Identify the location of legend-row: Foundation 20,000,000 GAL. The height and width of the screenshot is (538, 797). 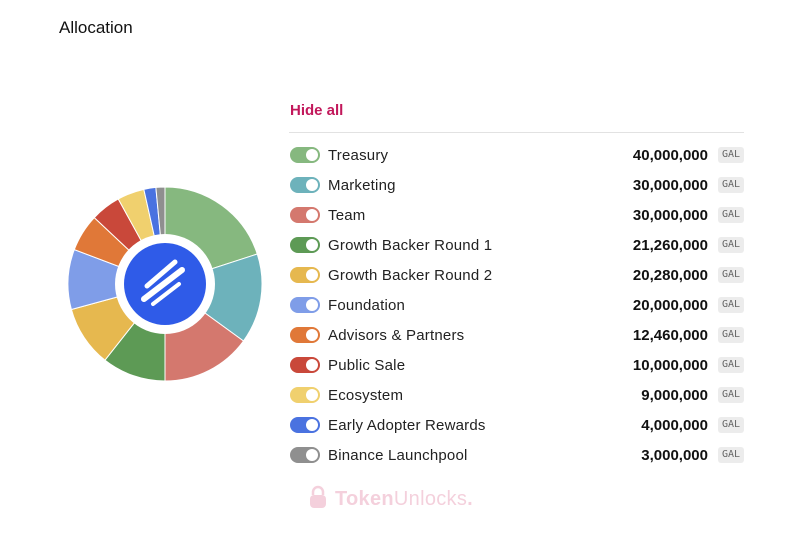
(517, 305).